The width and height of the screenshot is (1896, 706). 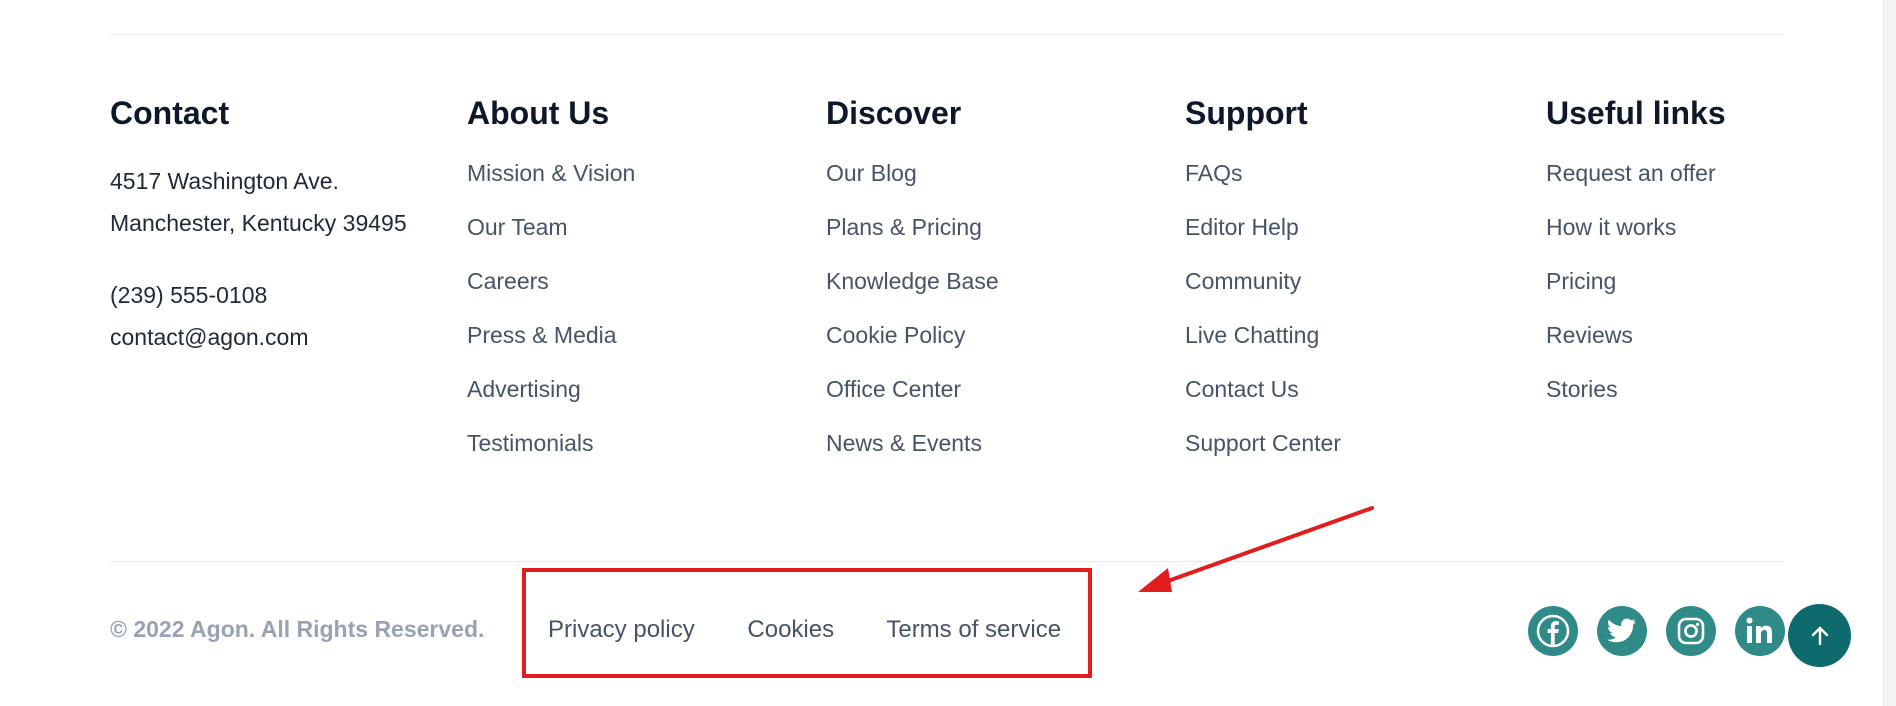 What do you see at coordinates (1263, 281) in the screenshot?
I see `support-link-community: Community` at bounding box center [1263, 281].